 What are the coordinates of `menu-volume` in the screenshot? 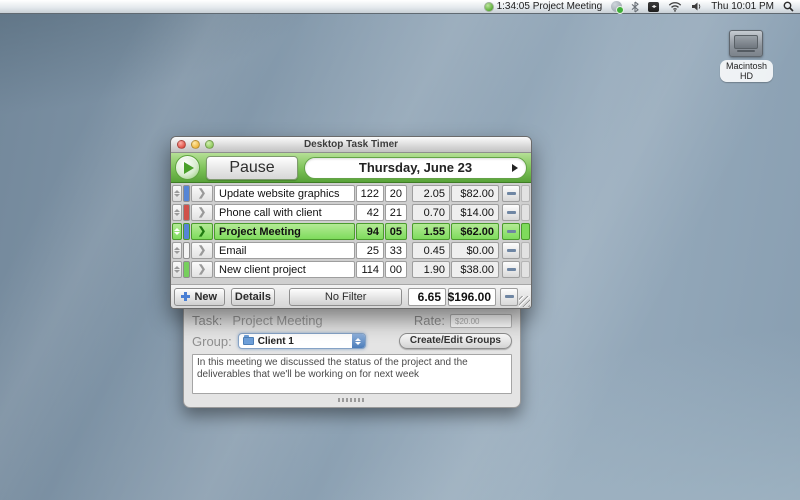 It's located at (696, 6).